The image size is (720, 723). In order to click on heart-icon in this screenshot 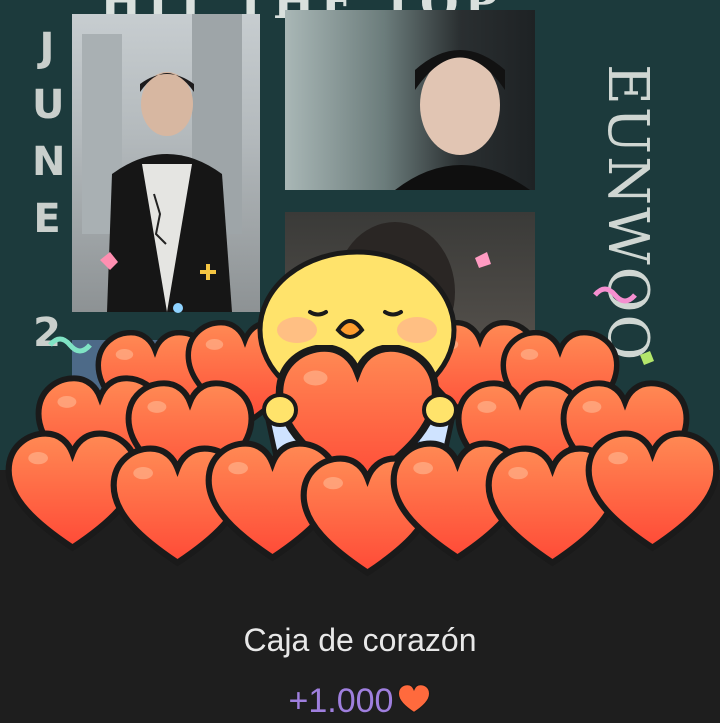, I will do `click(414, 703)`.